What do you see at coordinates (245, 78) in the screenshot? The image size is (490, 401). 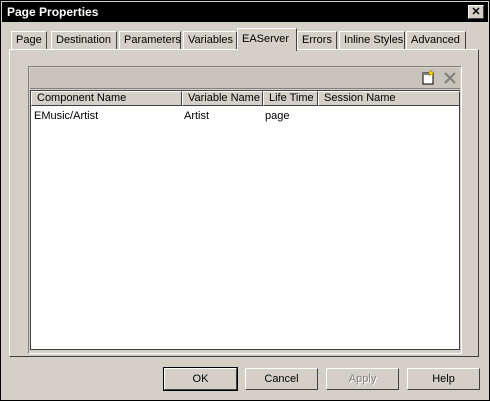 I see `list-toolbar` at bounding box center [245, 78].